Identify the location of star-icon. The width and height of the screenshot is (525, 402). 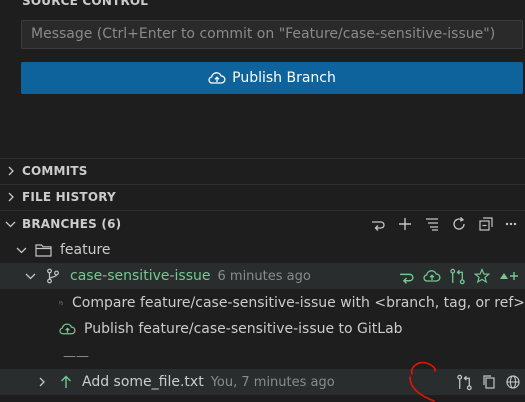
(482, 276).